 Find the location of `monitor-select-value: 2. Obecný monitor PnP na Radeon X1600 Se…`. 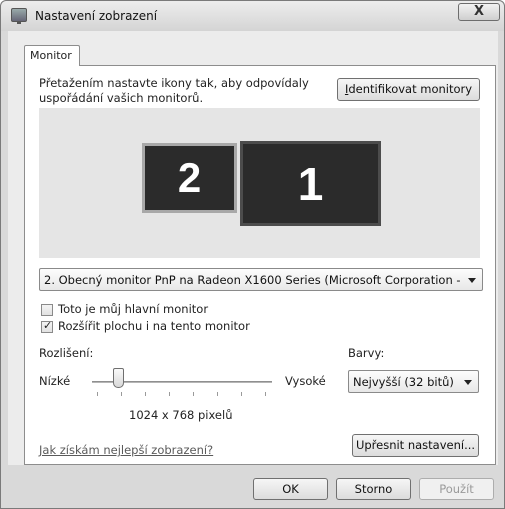

monitor-select-value: 2. Obecný monitor PnP na Radeon X1600 Se… is located at coordinates (254, 280).